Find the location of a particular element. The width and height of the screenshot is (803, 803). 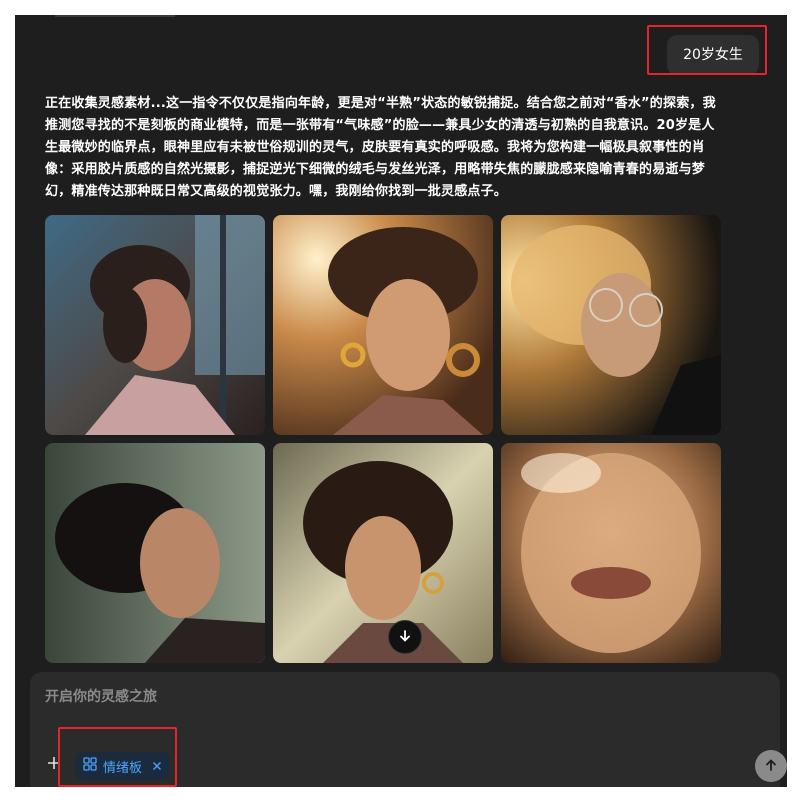

composer: 开启你的灵感之旅 情绪板 is located at coordinates (408, 729).